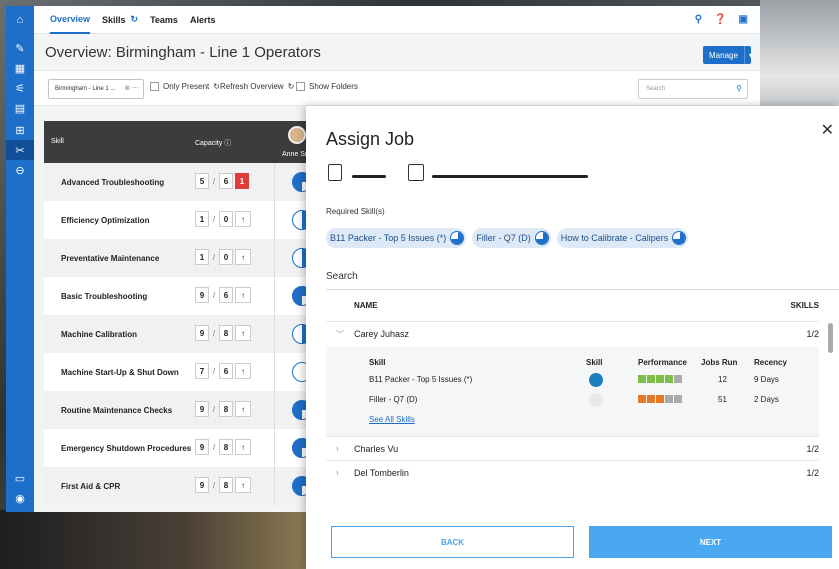  Describe the element at coordinates (164, 20) in the screenshot. I see `tab-teams: Teams` at that location.